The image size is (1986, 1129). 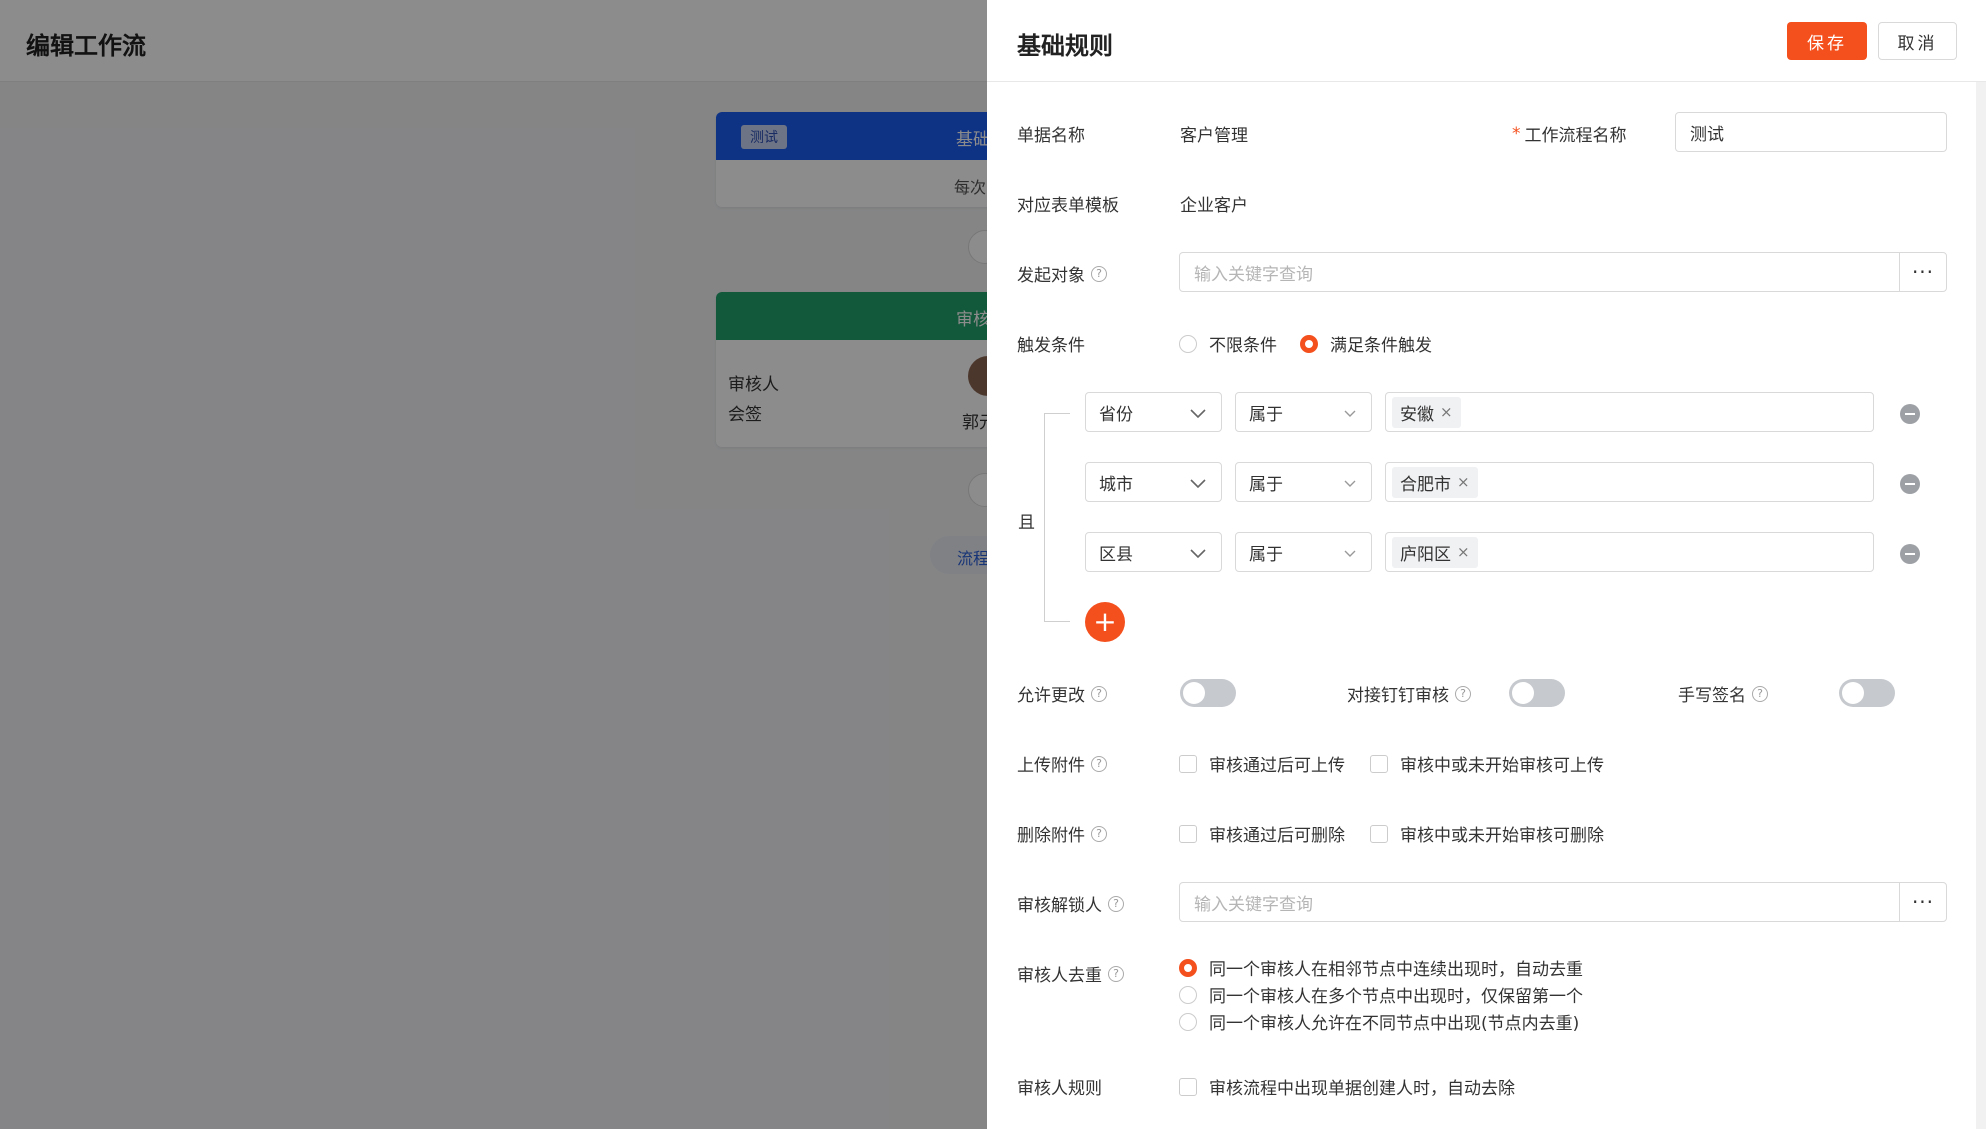 What do you see at coordinates (1051, 346) in the screenshot?
I see `trigger-label: 触发条件` at bounding box center [1051, 346].